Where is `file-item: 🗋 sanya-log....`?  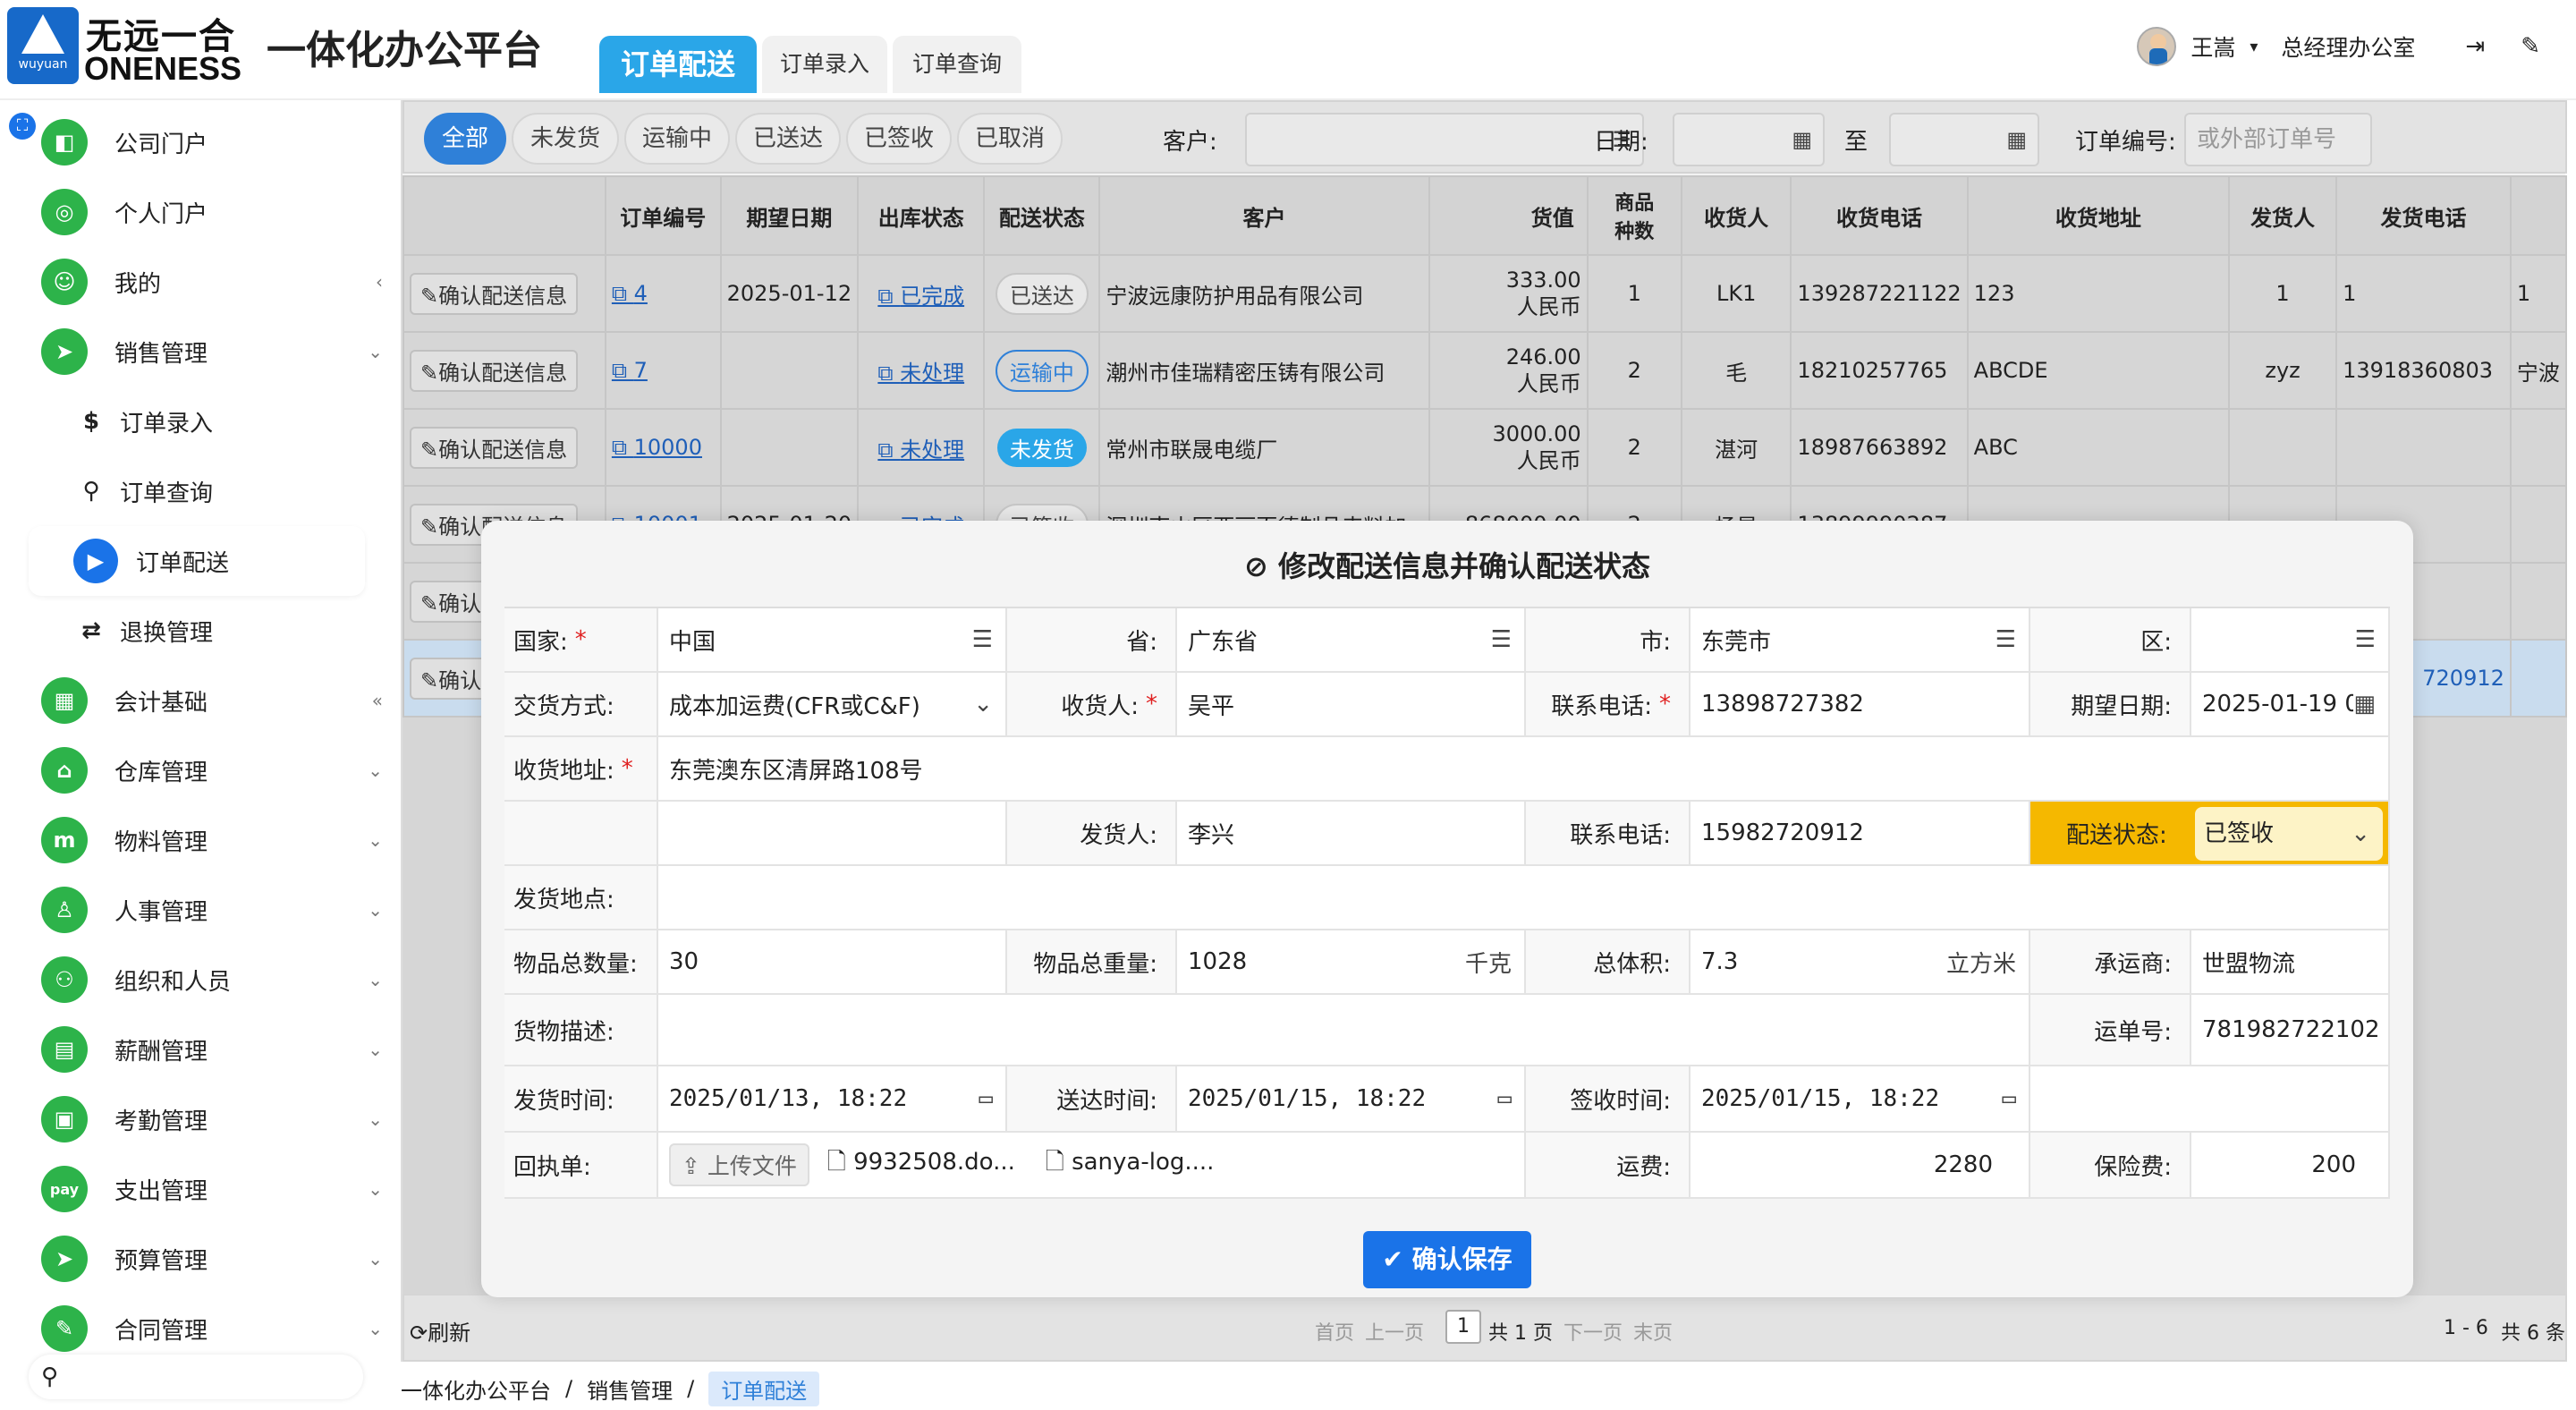
file-item: 🗋 sanya-log.... is located at coordinates (1130, 1165).